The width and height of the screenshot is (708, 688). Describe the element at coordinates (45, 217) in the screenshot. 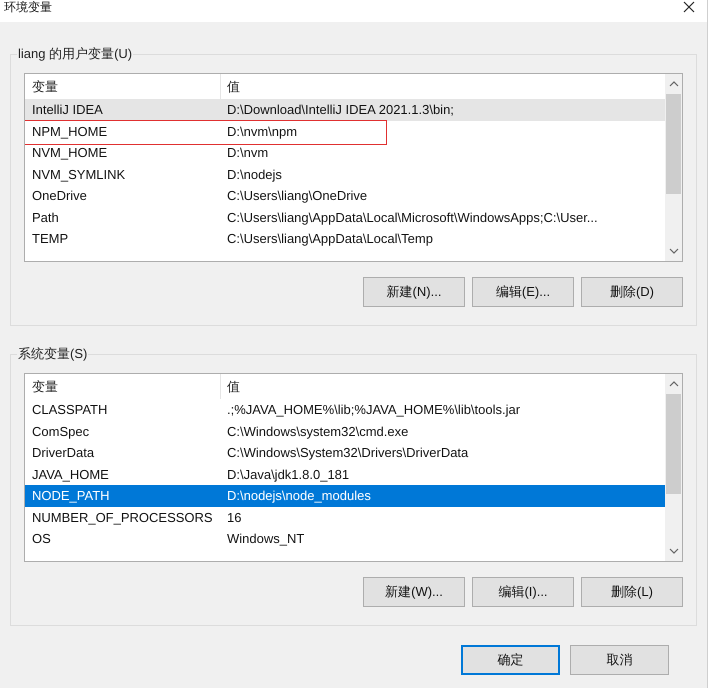

I see `variable-name: Path` at that location.